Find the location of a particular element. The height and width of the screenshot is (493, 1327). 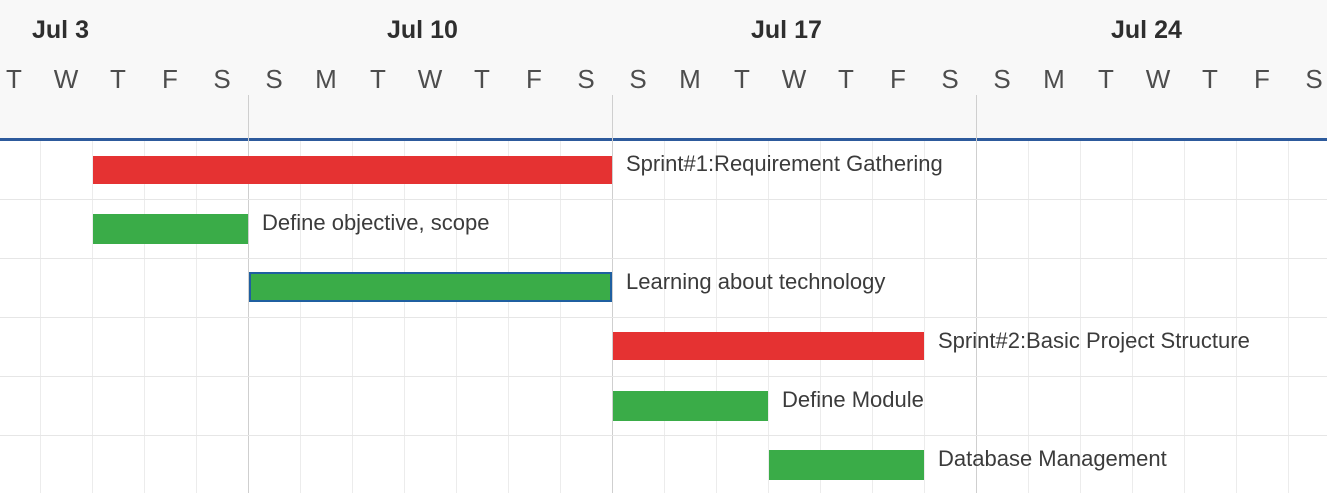

week-label: Jul 10 is located at coordinates (422, 30).